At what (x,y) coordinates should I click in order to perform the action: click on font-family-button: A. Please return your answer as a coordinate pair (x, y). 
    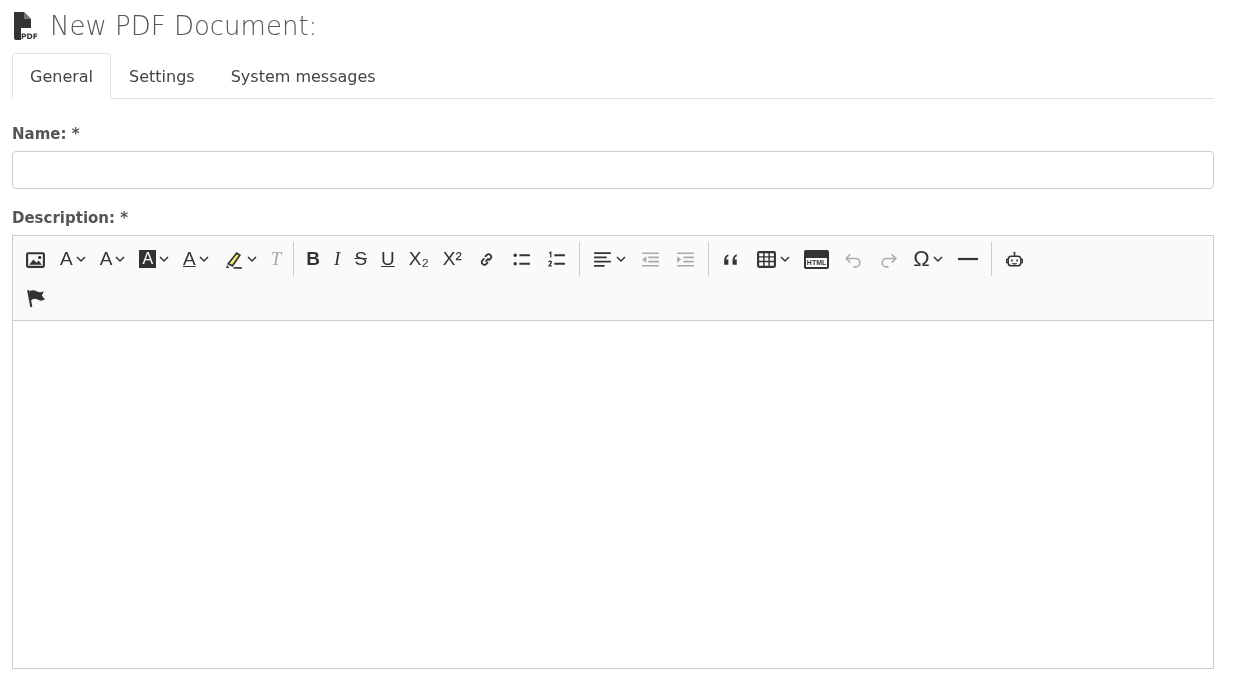
    Looking at the image, I should click on (73, 259).